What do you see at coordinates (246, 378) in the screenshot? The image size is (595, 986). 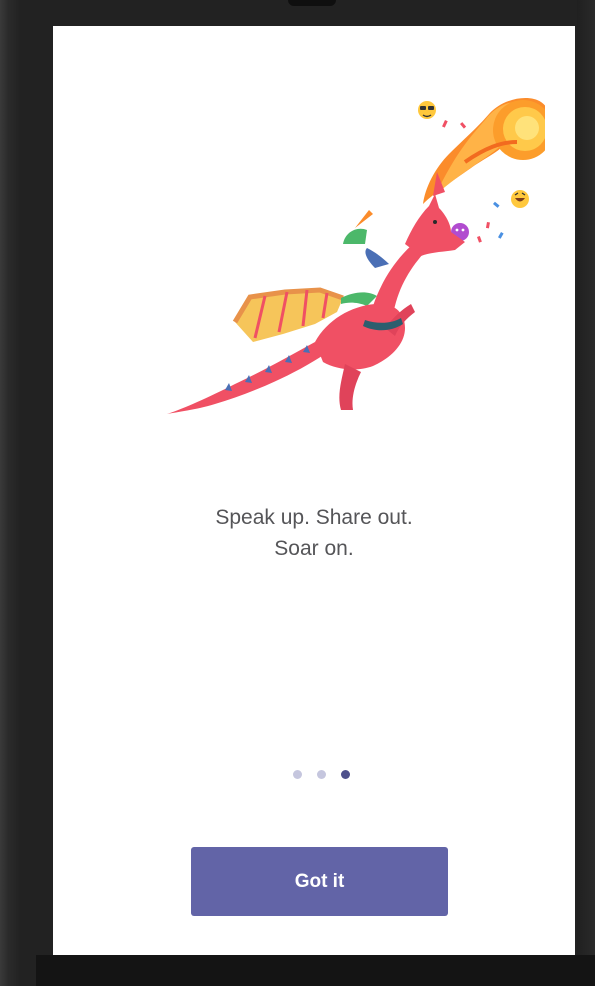 I see `dragon-tail-icon` at bounding box center [246, 378].